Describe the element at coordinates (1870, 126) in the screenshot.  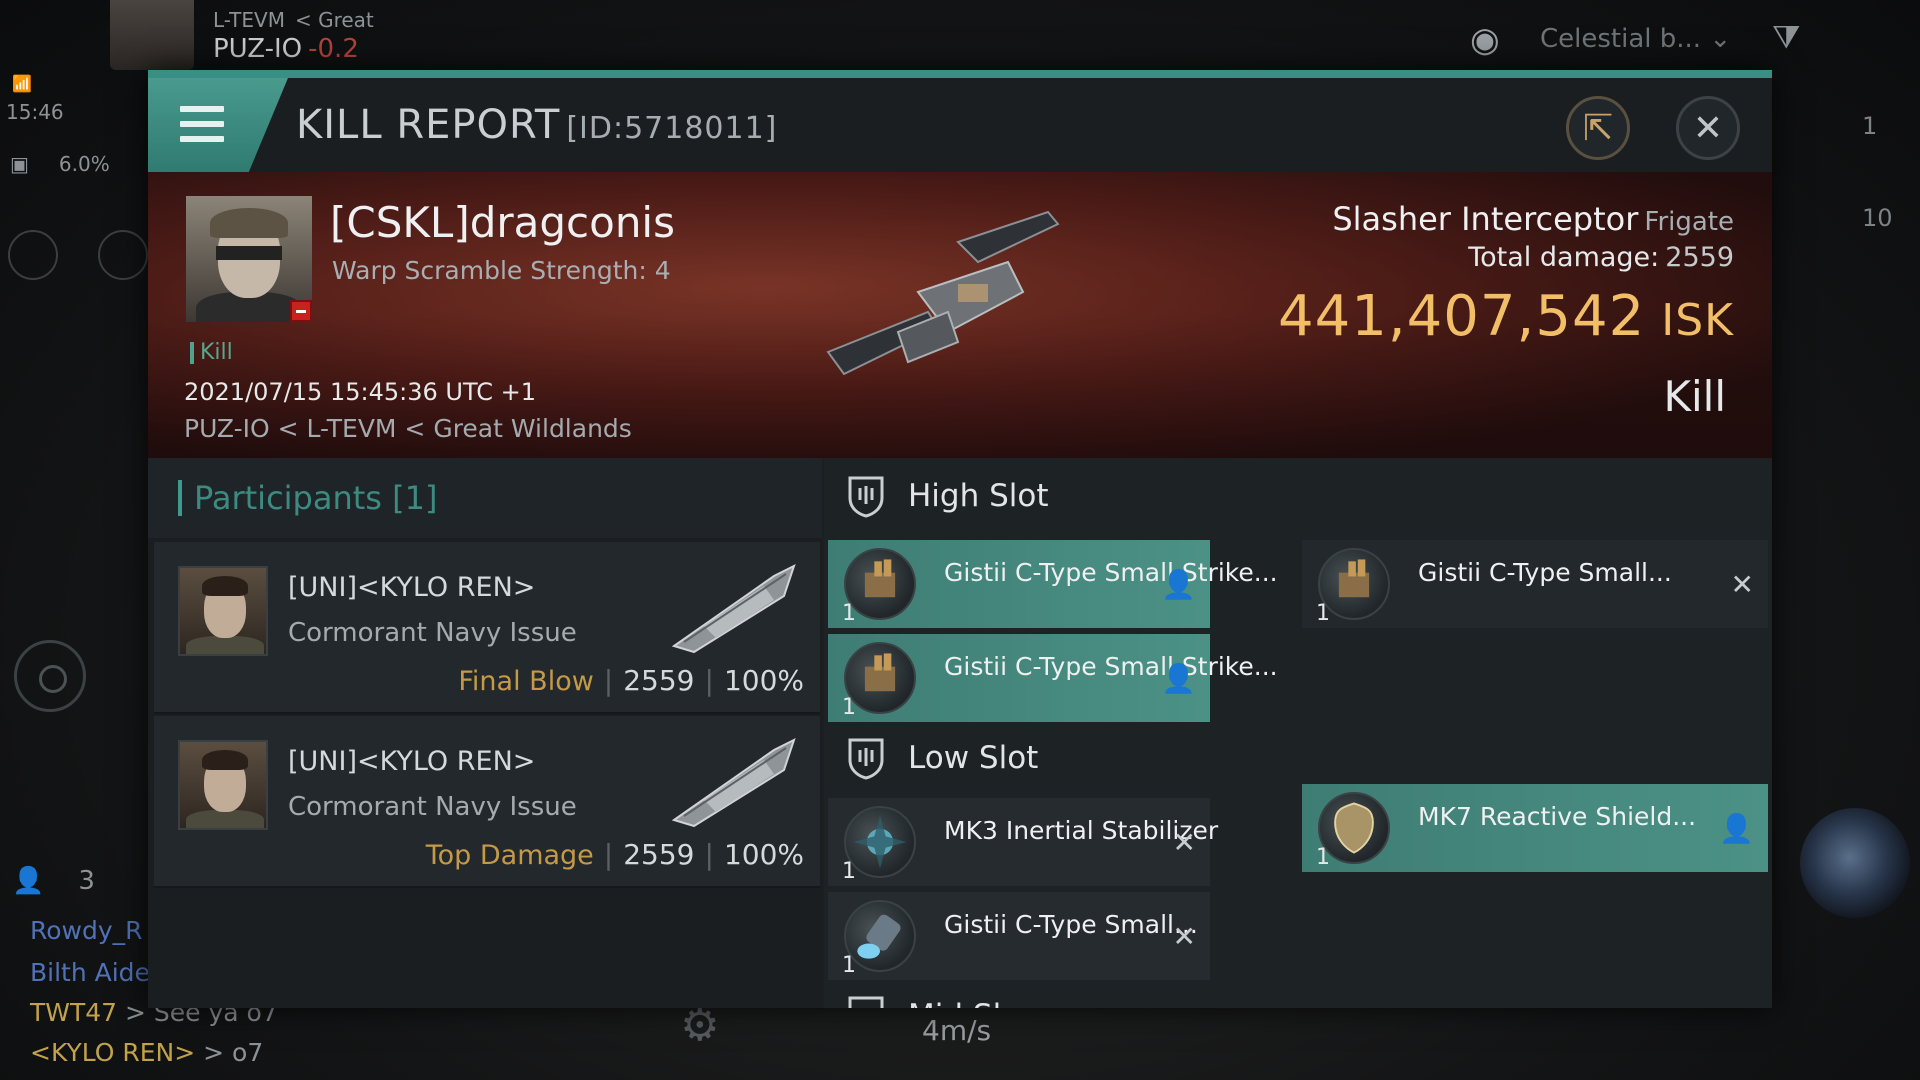
I see `side-counter-1: 1` at that location.